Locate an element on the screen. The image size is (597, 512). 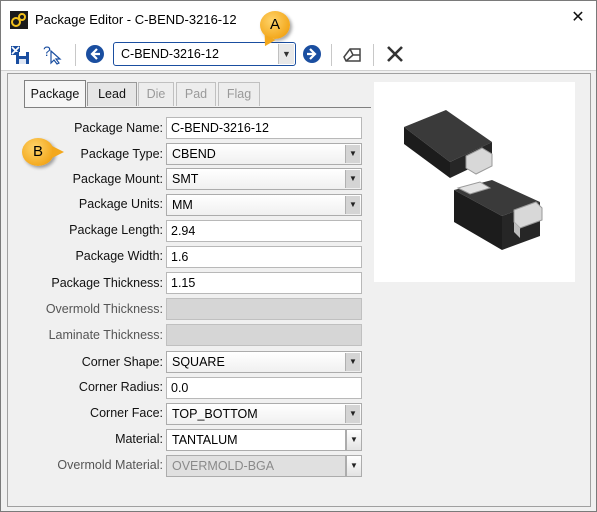
overmold-thickness-label: Overmold Thickness: is located at coordinates (104, 309).